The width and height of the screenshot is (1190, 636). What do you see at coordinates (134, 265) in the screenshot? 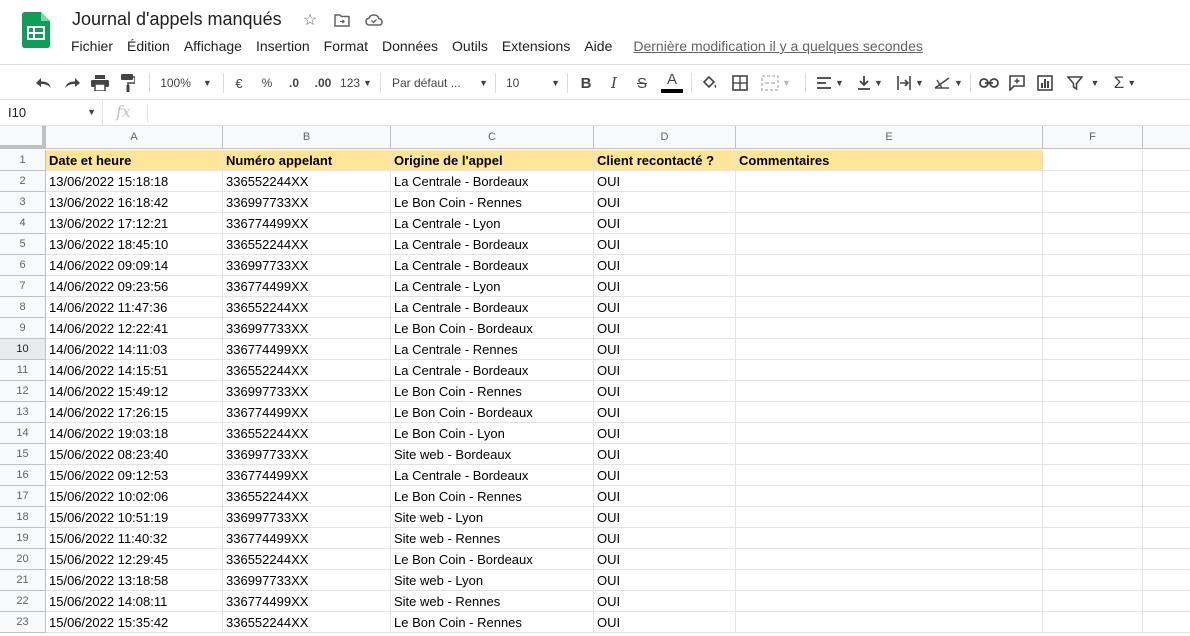
I see `table-cell: 14/06/2022 09:09:14` at bounding box center [134, 265].